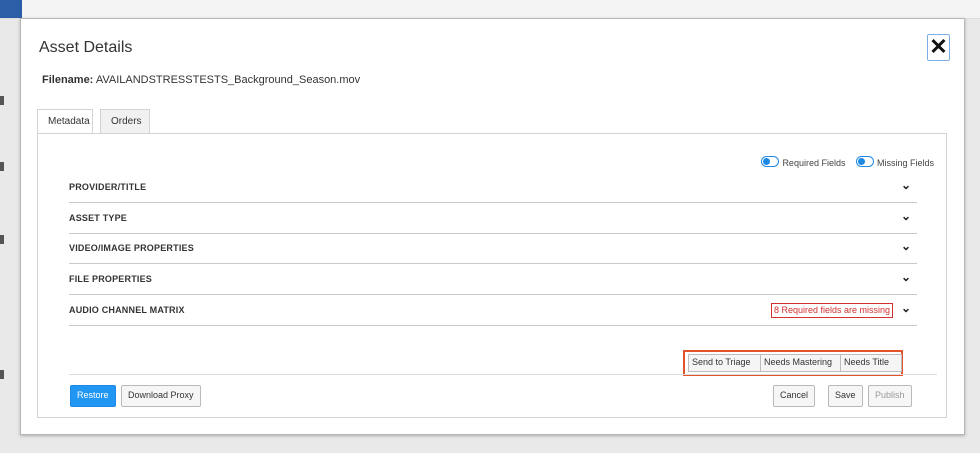  What do you see at coordinates (108, 187) in the screenshot?
I see `section-label: PROVIDER/TITLE` at bounding box center [108, 187].